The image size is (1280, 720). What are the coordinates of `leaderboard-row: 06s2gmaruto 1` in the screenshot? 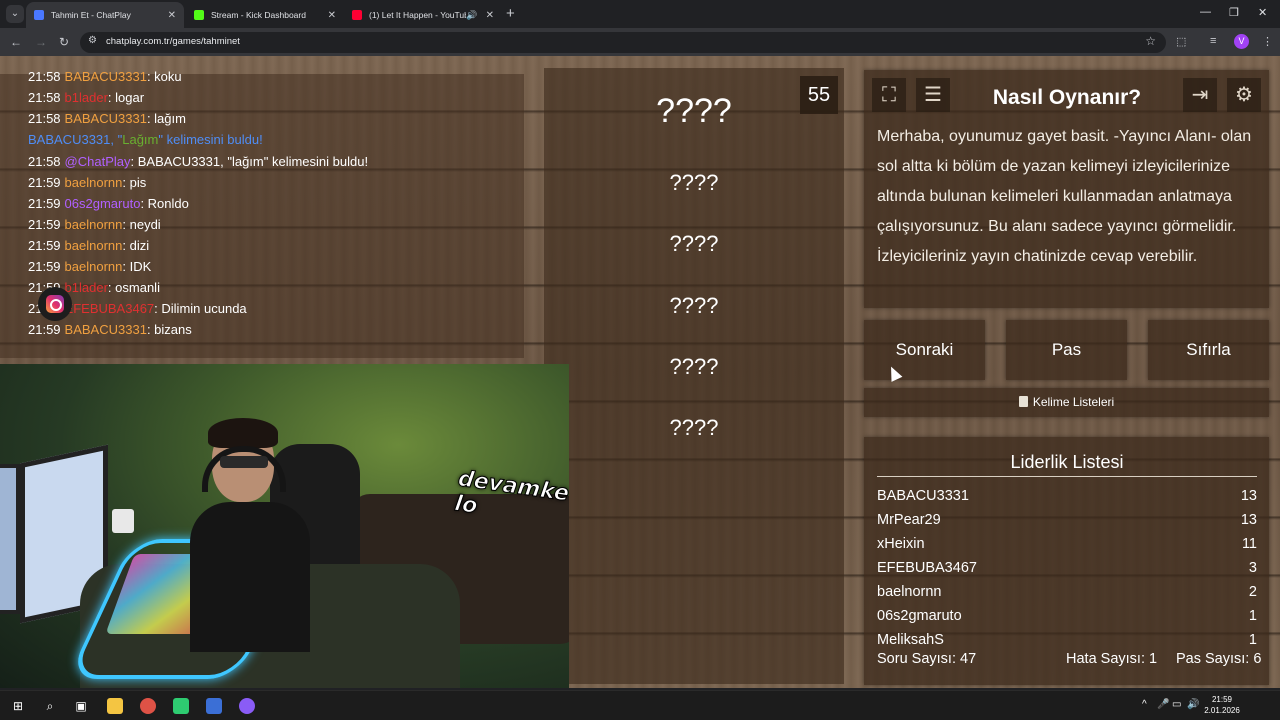 It's located at (1067, 616).